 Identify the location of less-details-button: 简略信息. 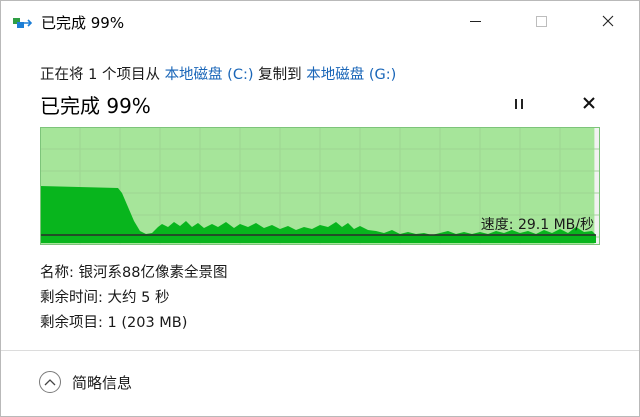
(85, 382).